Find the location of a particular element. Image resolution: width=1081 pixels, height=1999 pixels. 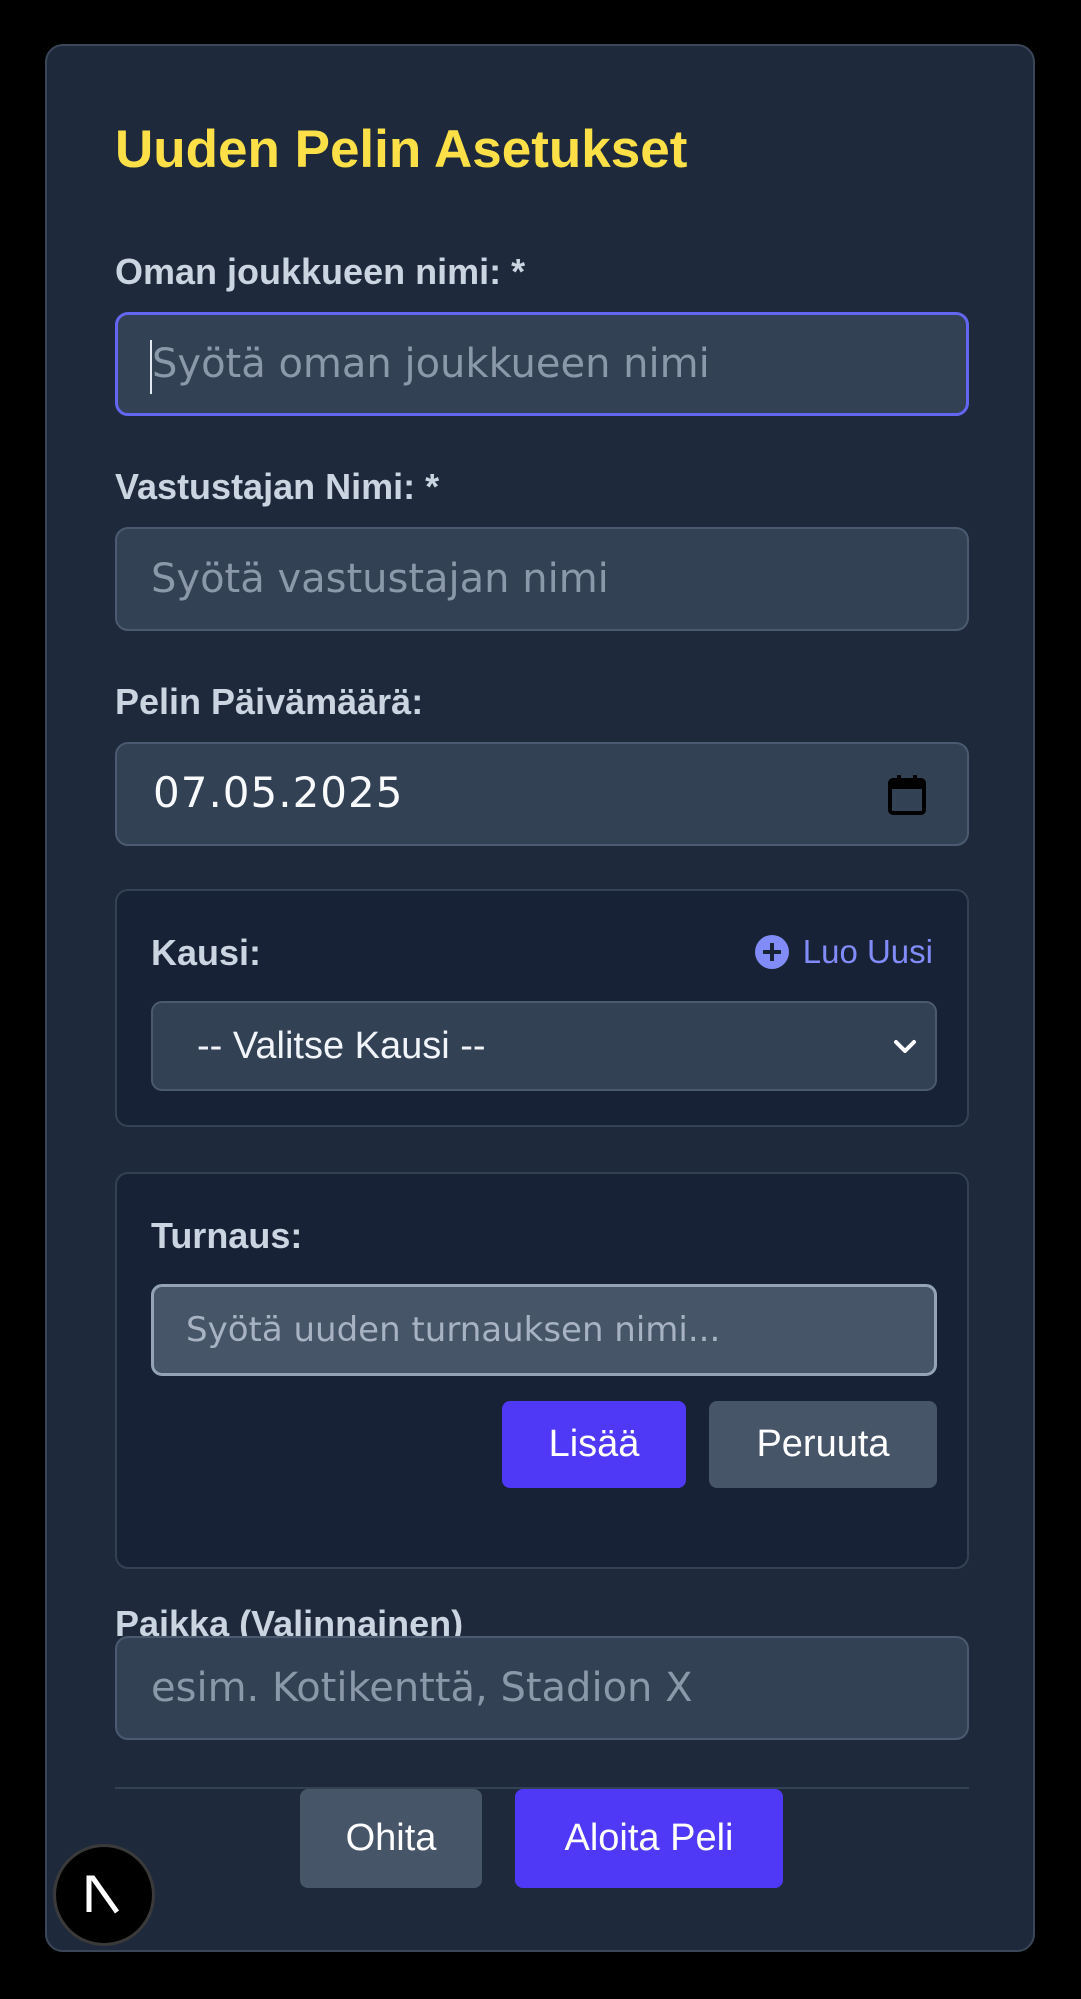

location-input is located at coordinates (542, 1688).